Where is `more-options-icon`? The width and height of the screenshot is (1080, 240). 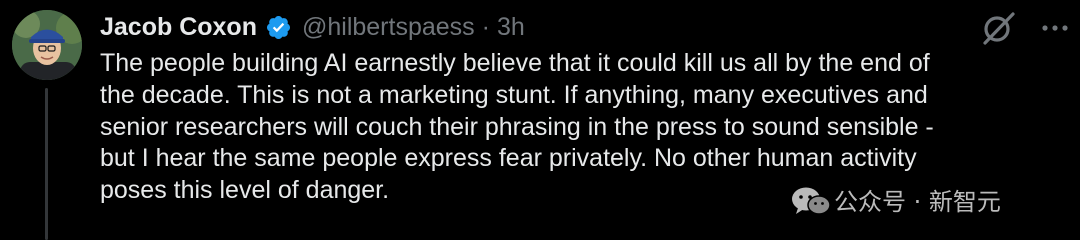 more-options-icon is located at coordinates (1055, 28).